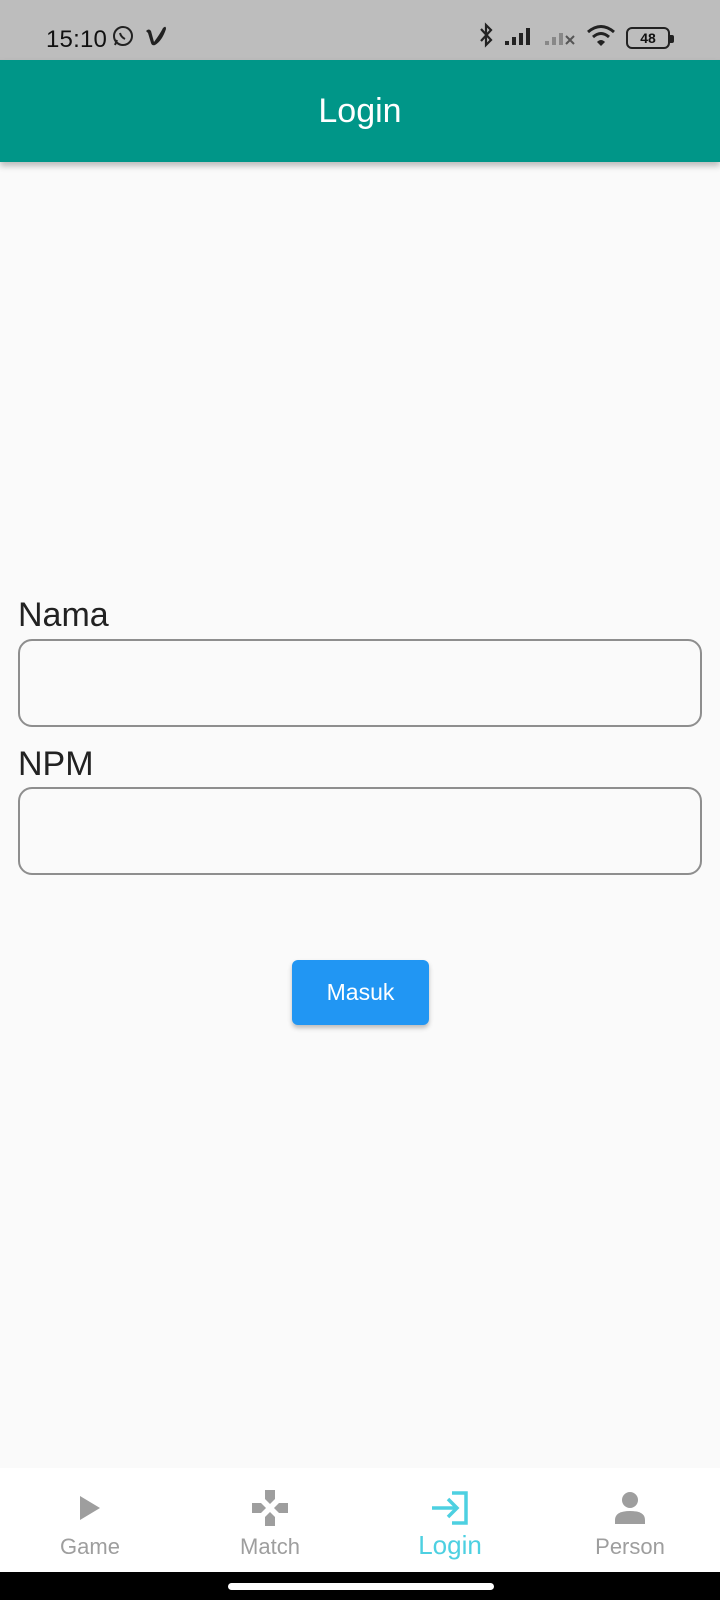 The height and width of the screenshot is (1600, 720). I want to click on page-title: Login, so click(360, 110).